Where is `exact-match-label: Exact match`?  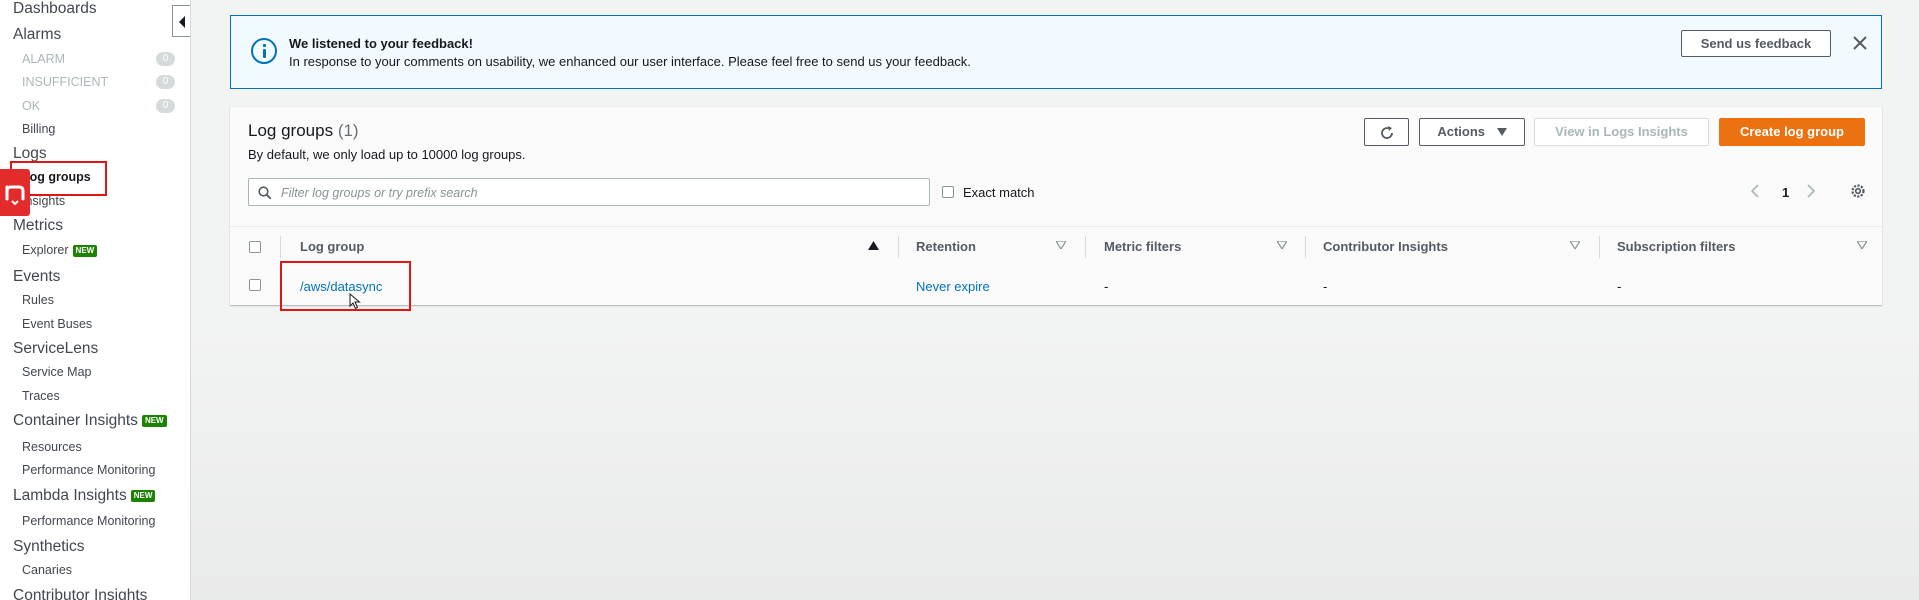 exact-match-label: Exact match is located at coordinates (999, 192).